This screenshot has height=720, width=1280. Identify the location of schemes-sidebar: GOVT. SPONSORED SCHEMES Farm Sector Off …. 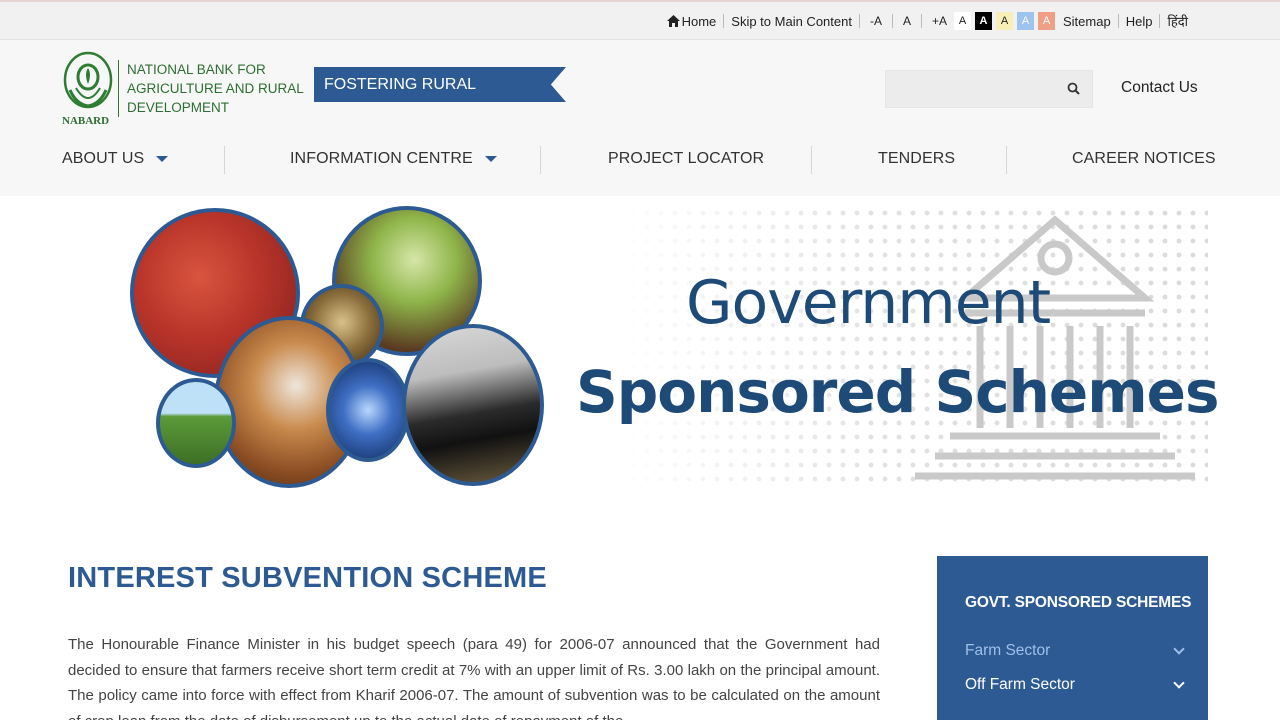
(1072, 638).